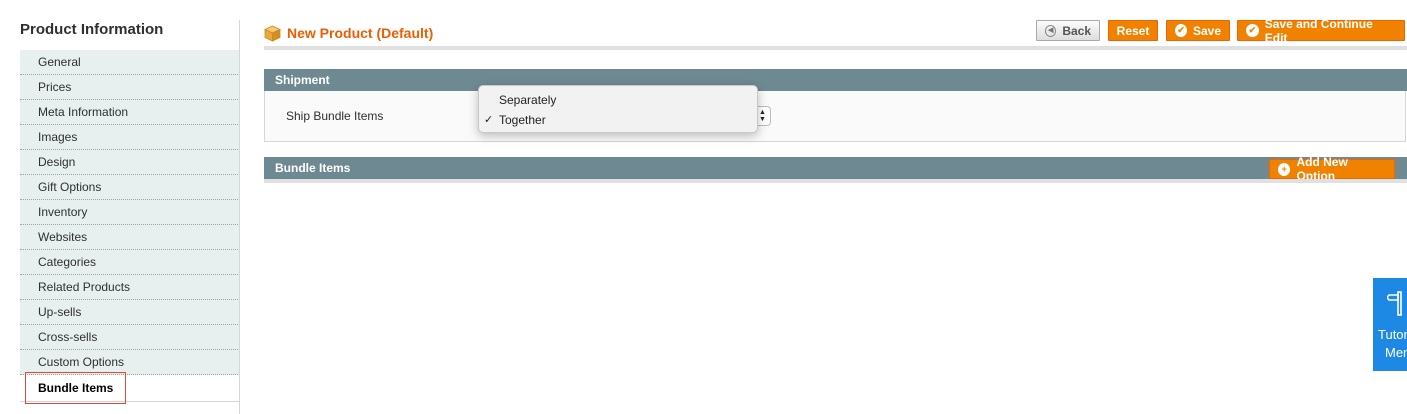  I want to click on plus-circle-icon: +, so click(1284, 169).